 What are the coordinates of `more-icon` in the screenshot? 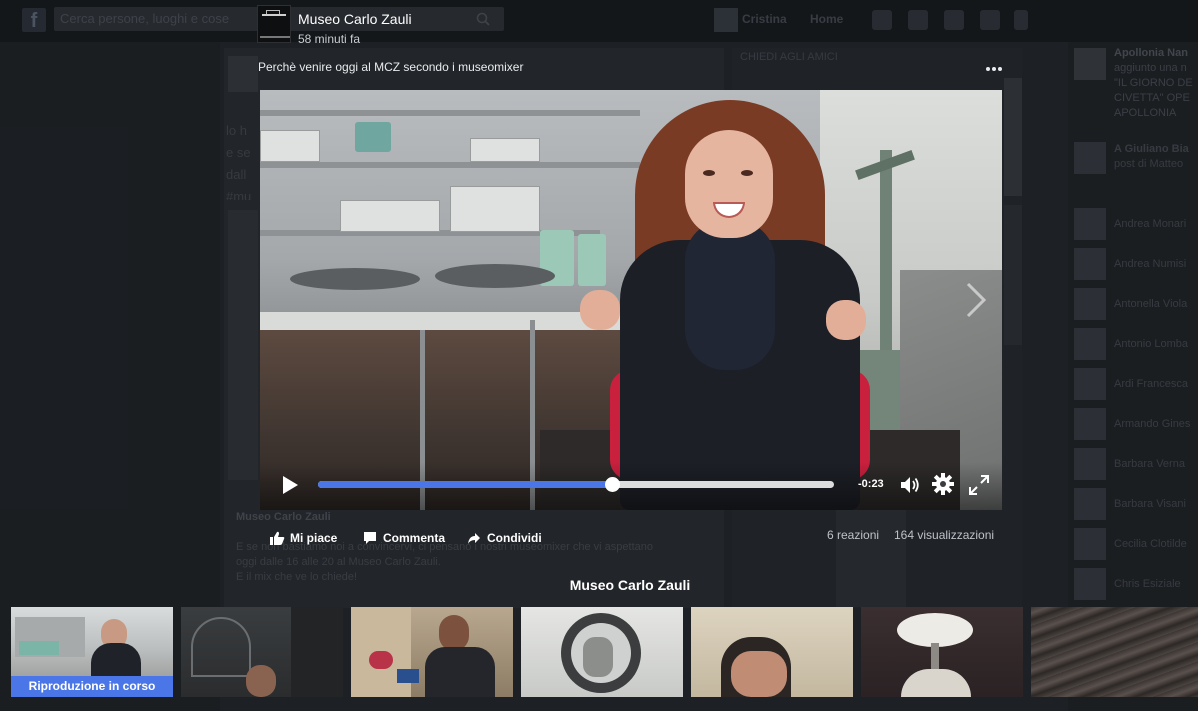 It's located at (994, 69).